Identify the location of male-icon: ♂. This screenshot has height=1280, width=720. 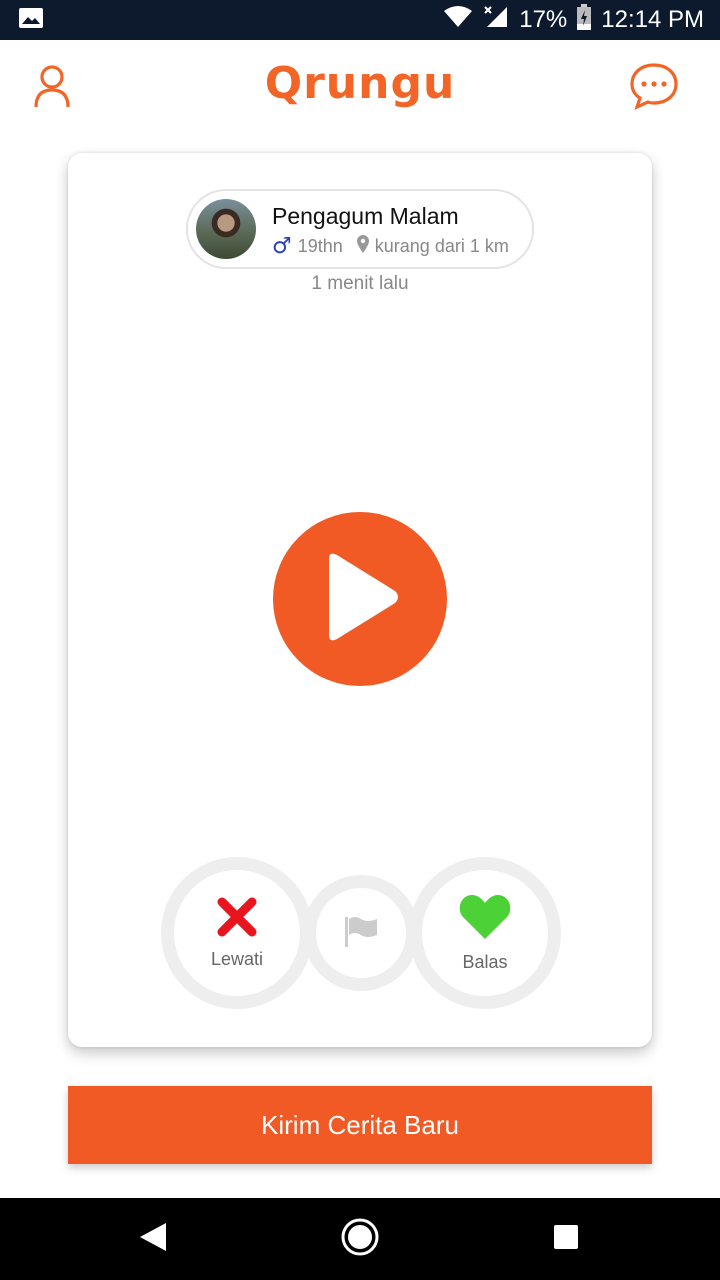
(282, 246).